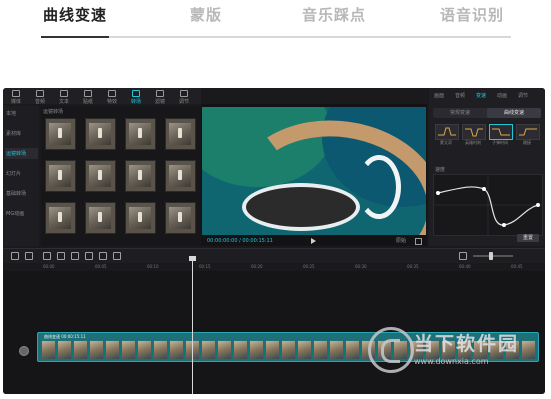  I want to click on audio-icon, so click(40, 93).